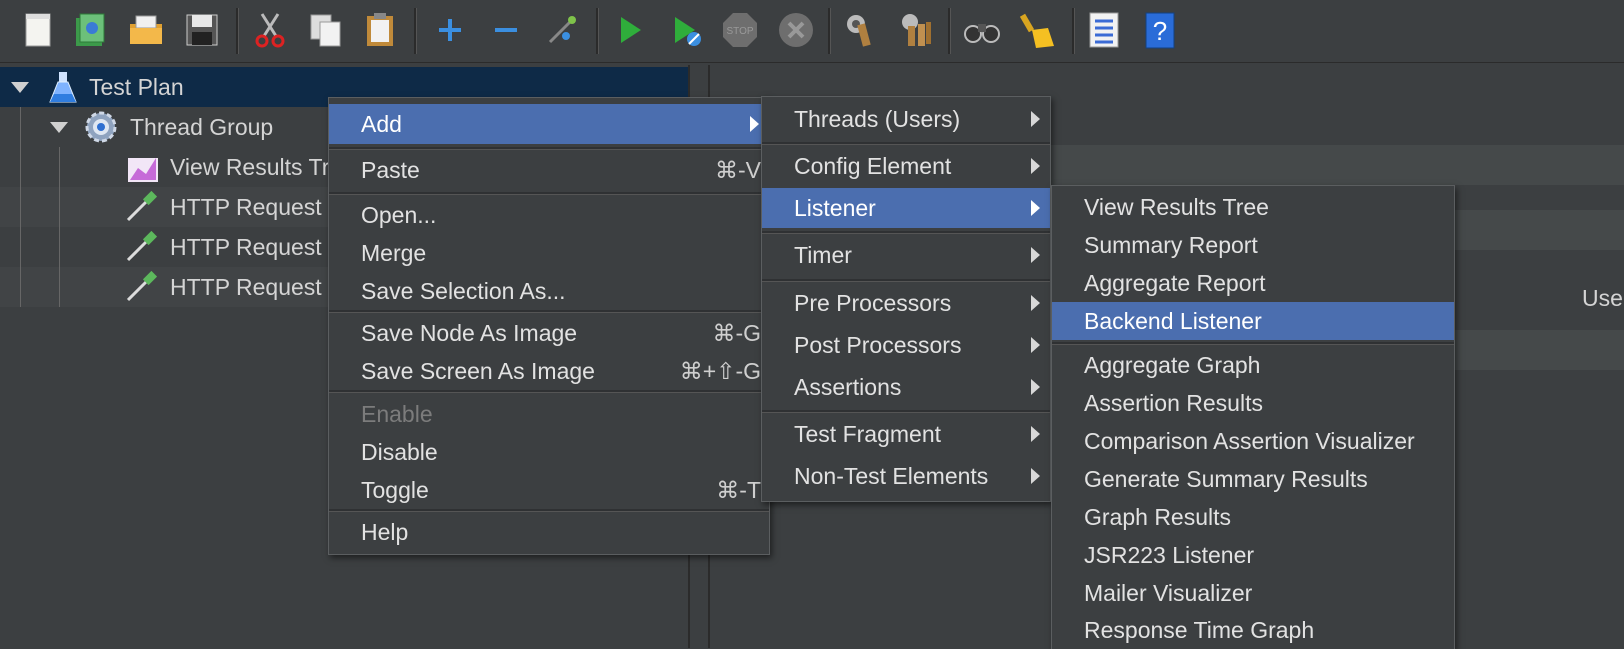 The image size is (1624, 649). What do you see at coordinates (738, 169) in the screenshot?
I see `menu-shortcut: ⌘-V` at bounding box center [738, 169].